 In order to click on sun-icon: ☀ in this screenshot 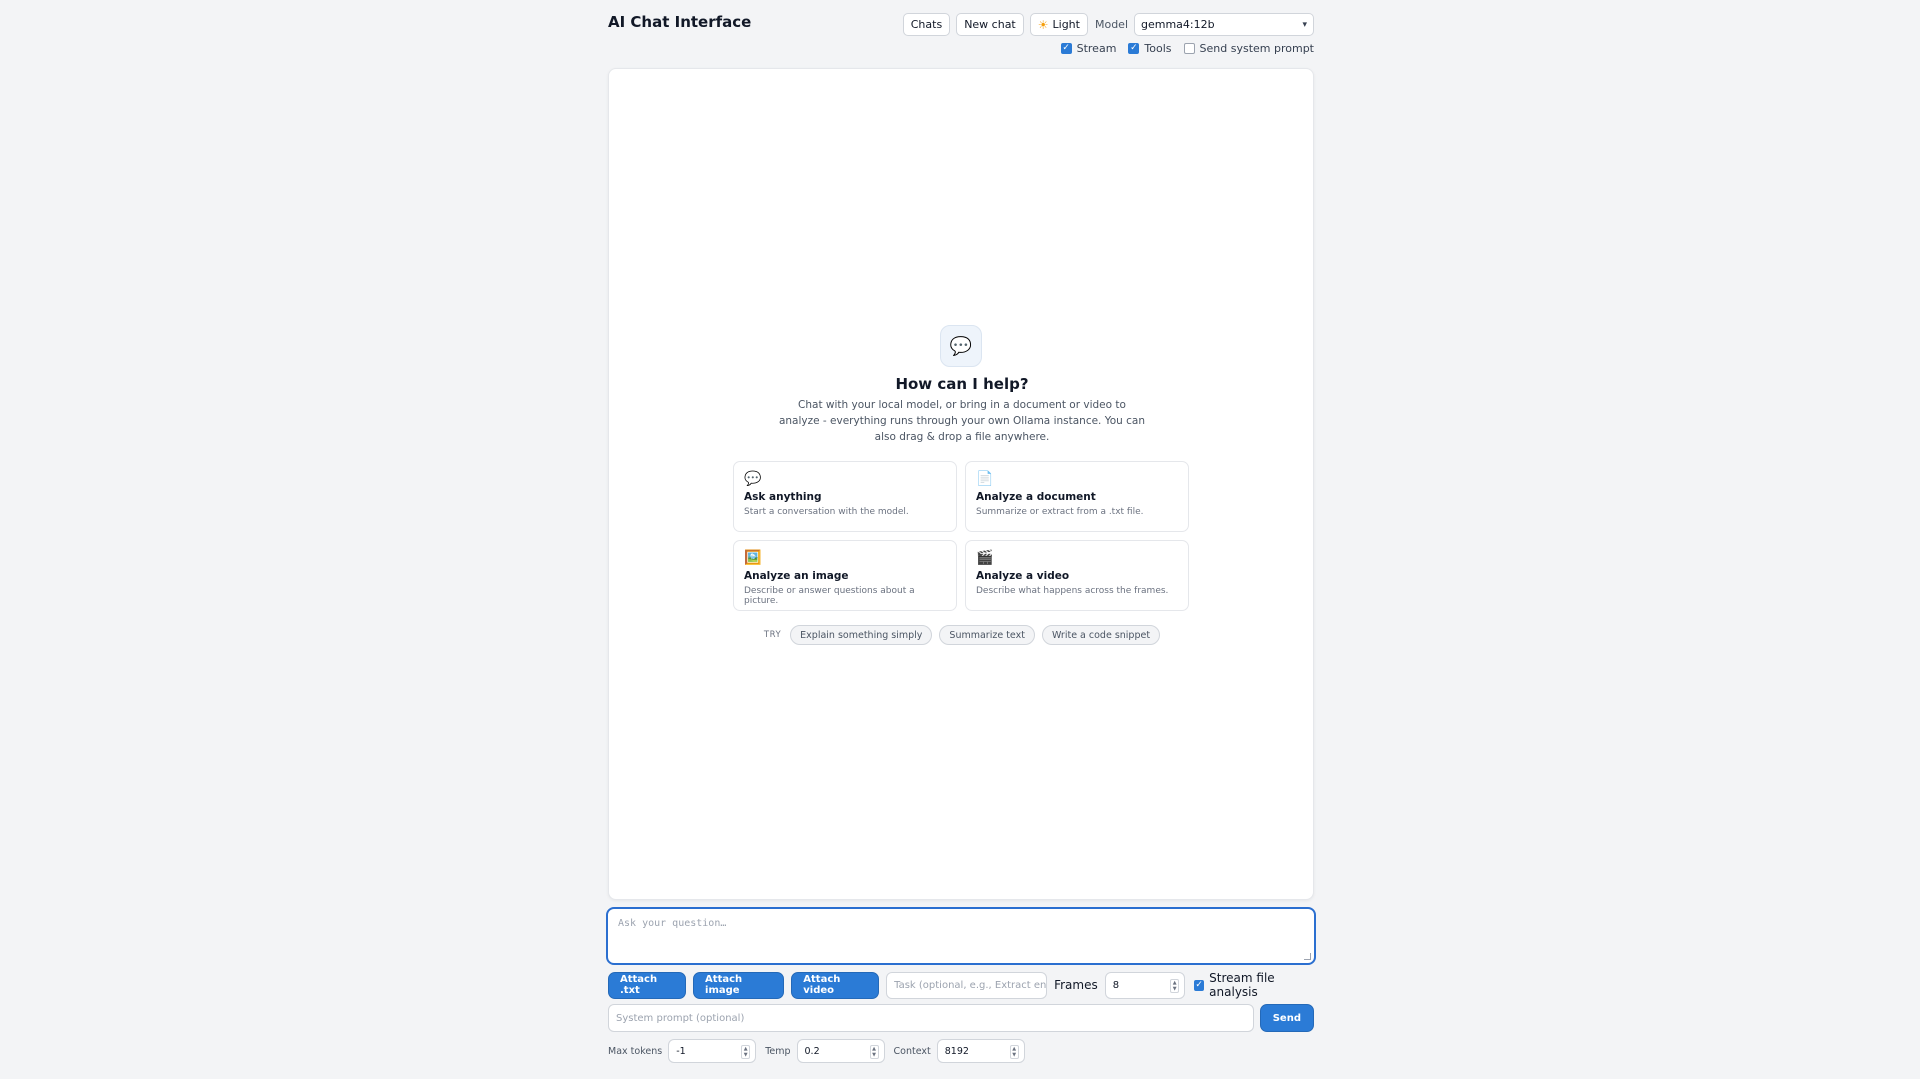, I will do `click(1043, 24)`.